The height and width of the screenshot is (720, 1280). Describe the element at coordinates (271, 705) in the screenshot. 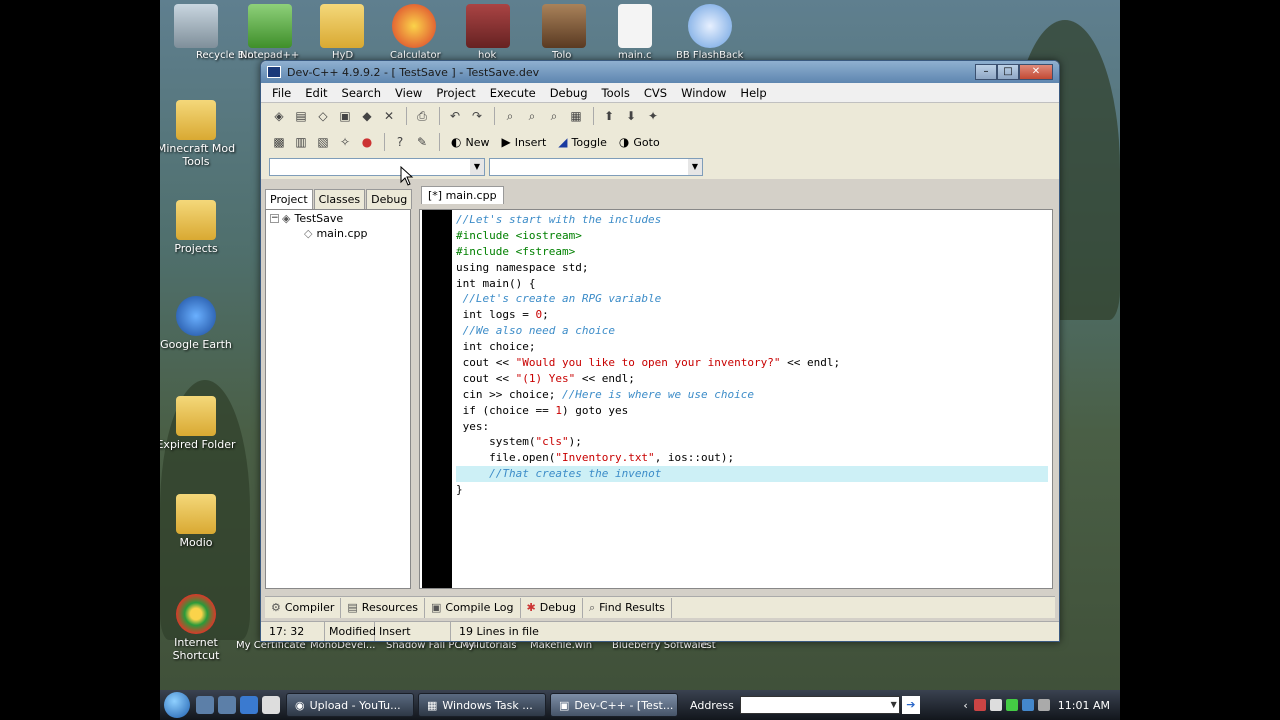

I see `quick-launch-icon` at that location.